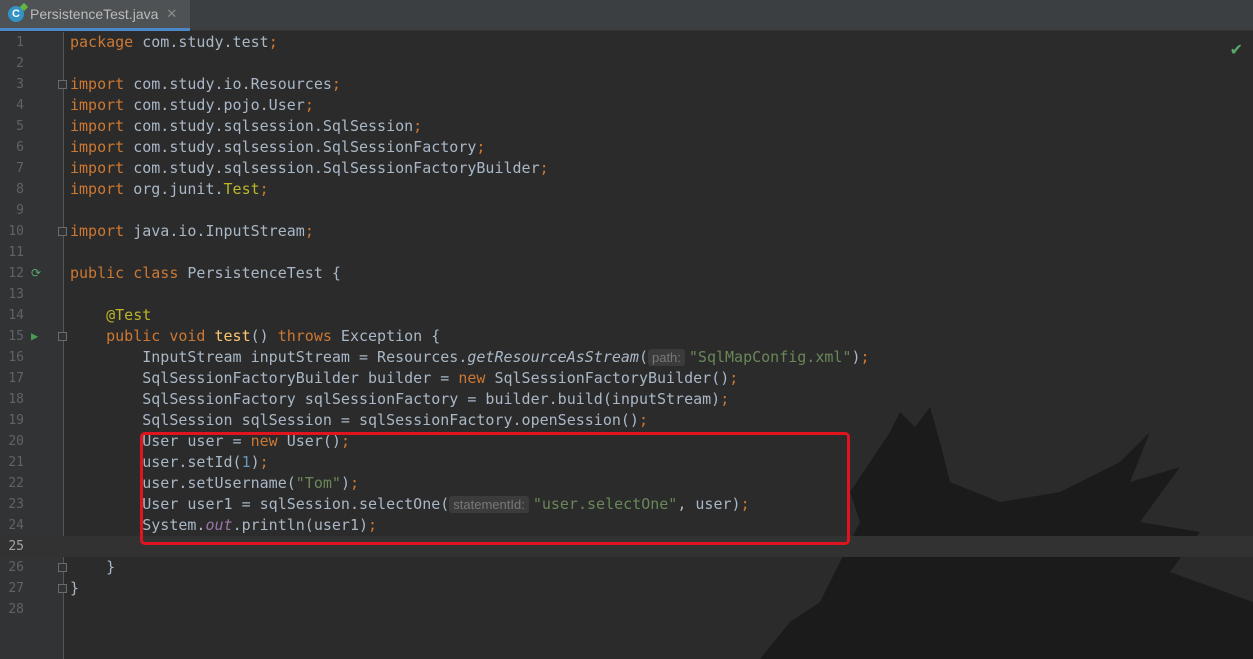 Image resolution: width=1253 pixels, height=659 pixels. I want to click on annotation-highlight-box, so click(495, 488).